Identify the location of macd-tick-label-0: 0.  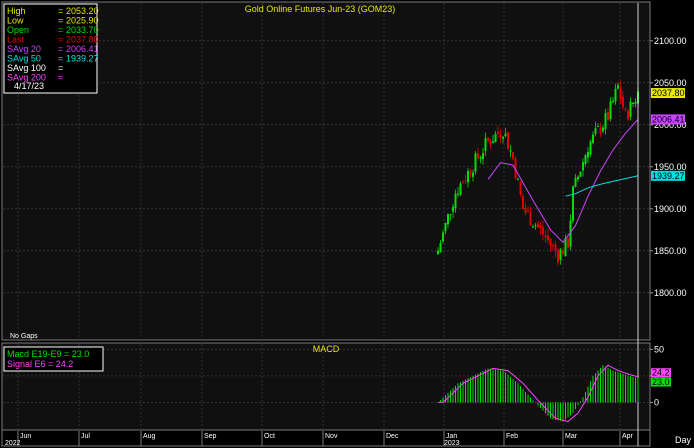
(656, 402).